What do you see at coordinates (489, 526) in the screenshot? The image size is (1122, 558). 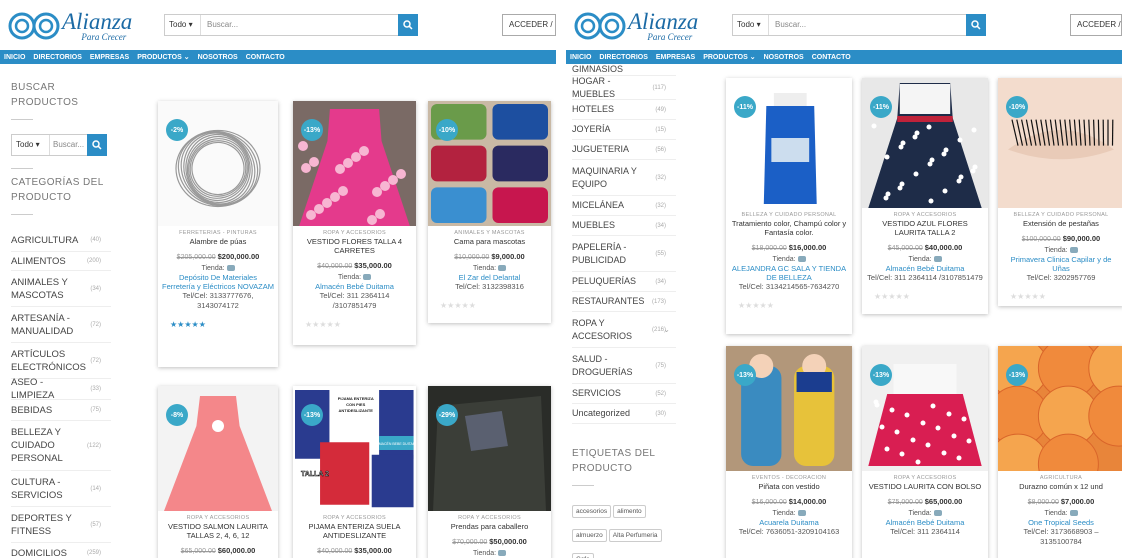 I see `product-name: Prendas para caballero` at bounding box center [489, 526].